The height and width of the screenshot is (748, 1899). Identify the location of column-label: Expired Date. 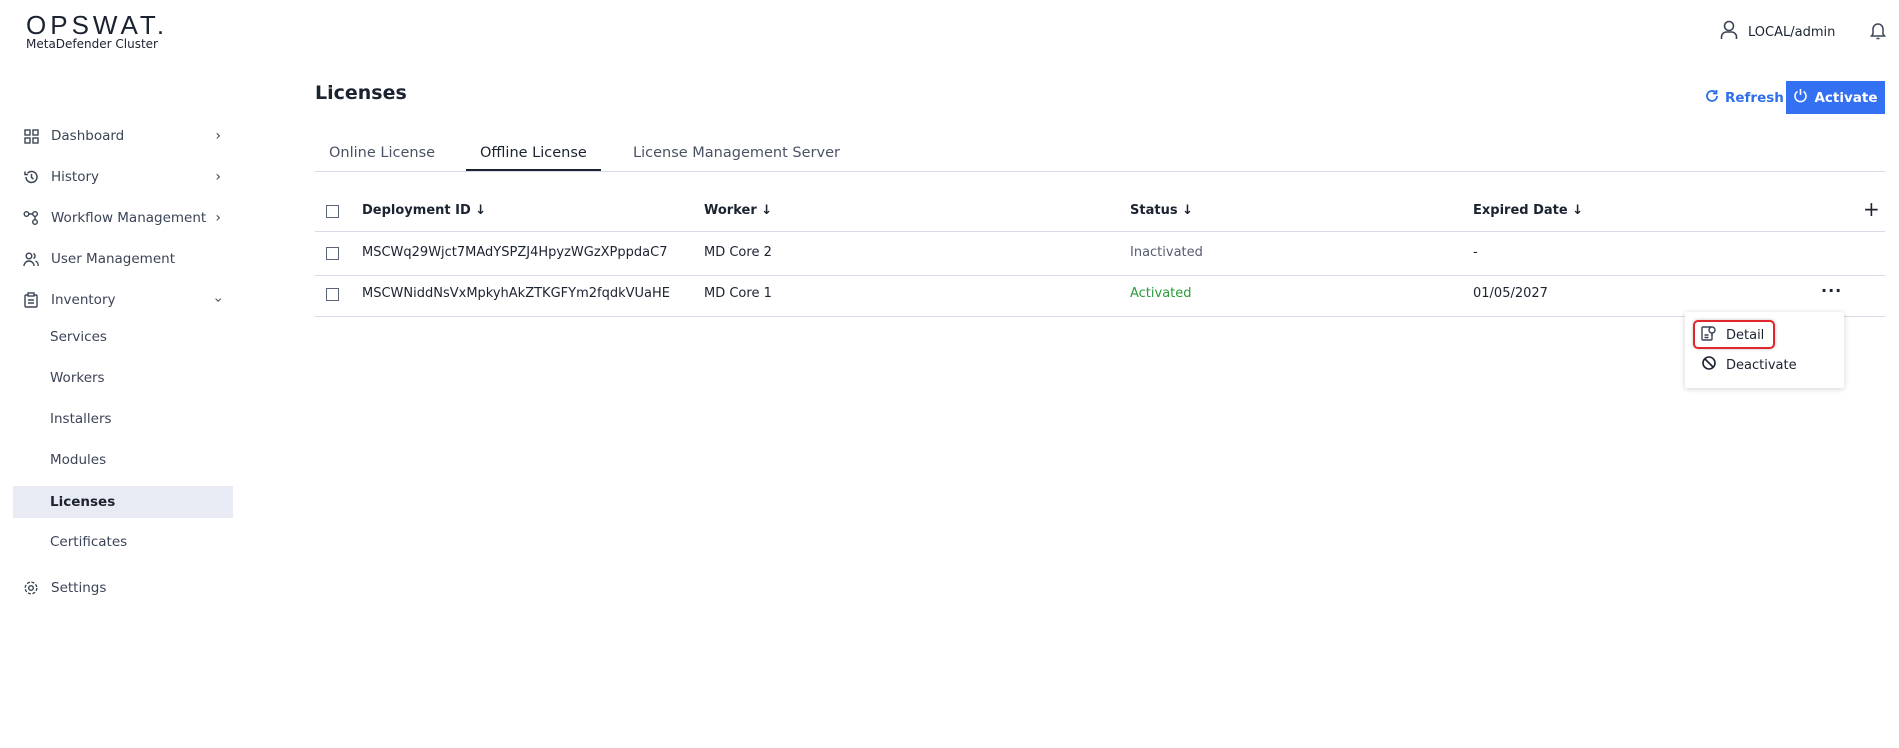
(1520, 210).